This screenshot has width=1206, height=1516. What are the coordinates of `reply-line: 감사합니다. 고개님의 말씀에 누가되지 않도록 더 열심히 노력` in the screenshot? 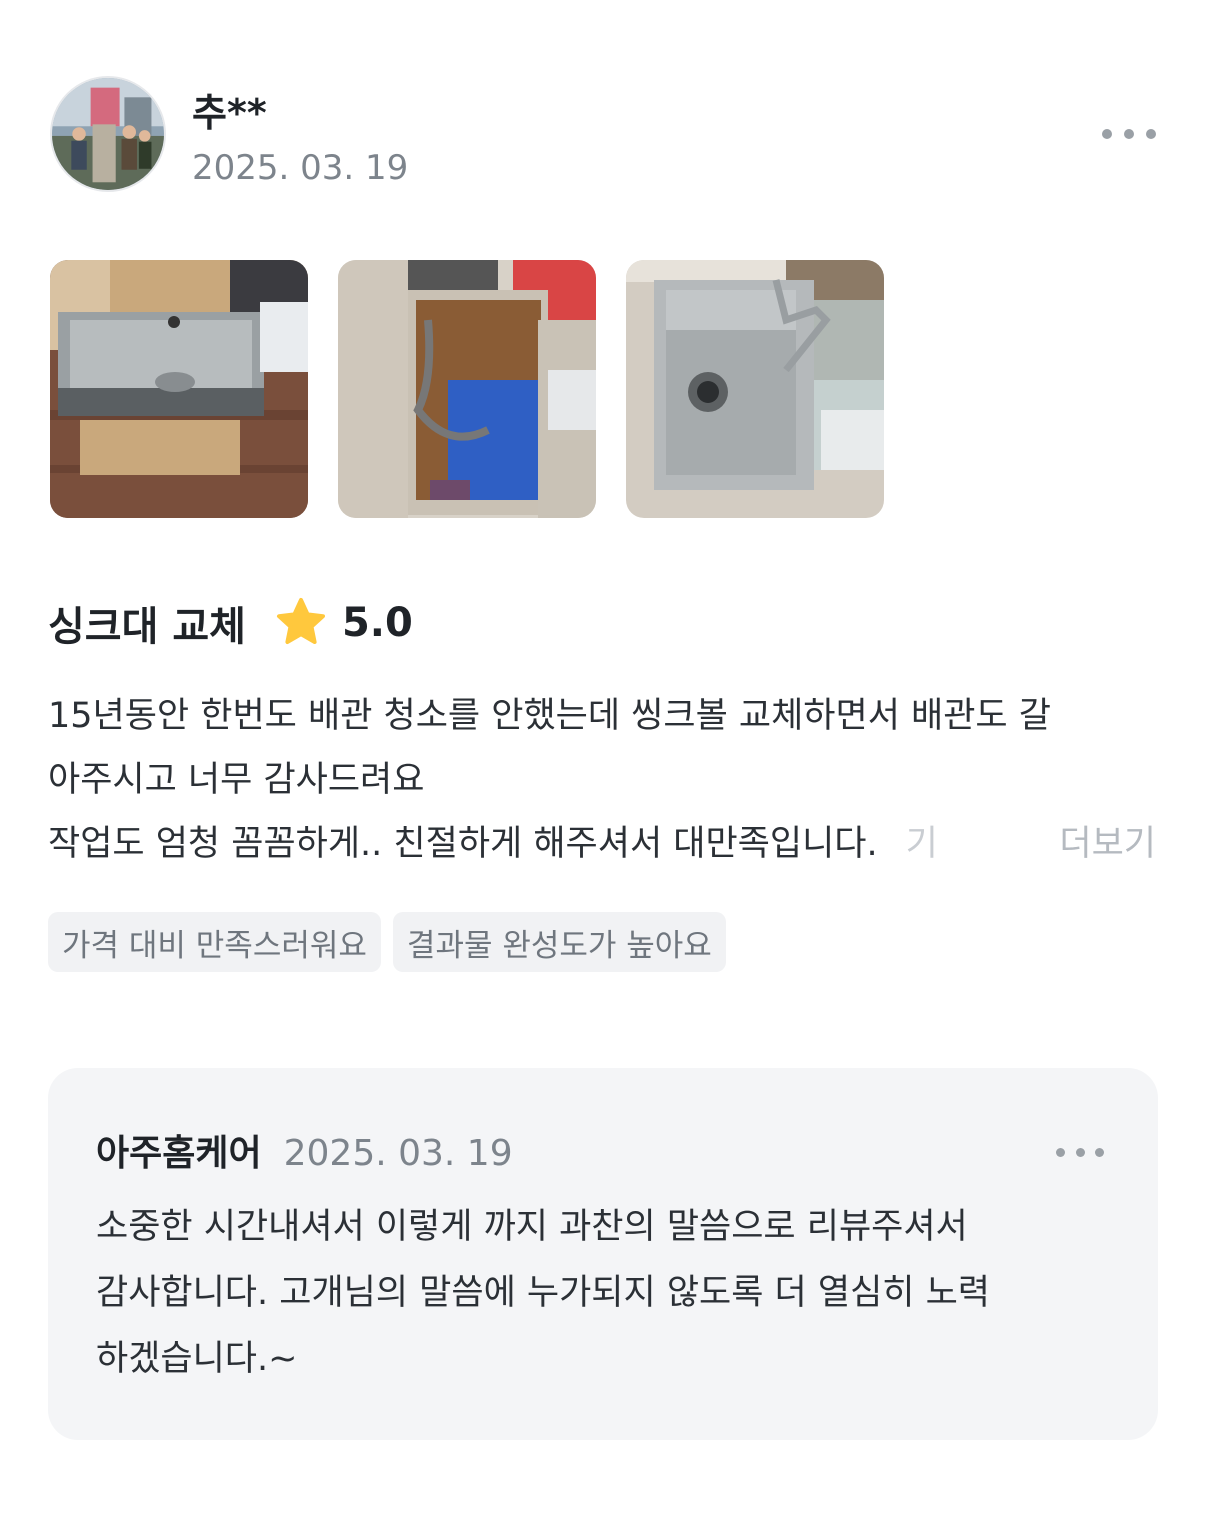 It's located at (543, 1293).